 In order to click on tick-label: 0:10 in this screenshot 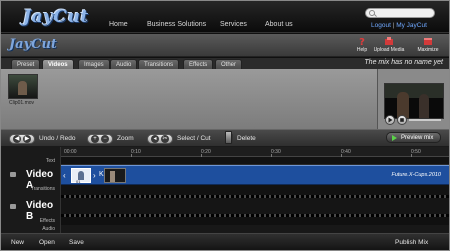, I will do `click(136, 152)`.